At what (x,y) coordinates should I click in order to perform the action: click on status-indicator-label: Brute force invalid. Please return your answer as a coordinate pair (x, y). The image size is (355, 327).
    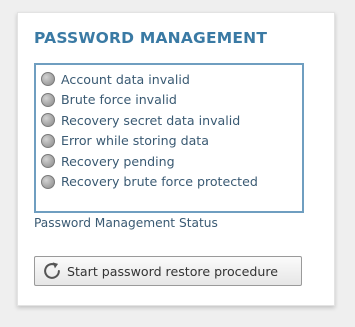
    Looking at the image, I should click on (119, 100).